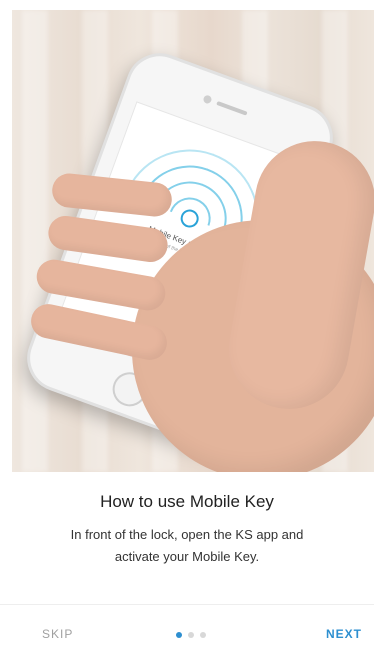 The height and width of the screenshot is (658, 374). I want to click on phone-speaker-icon, so click(232, 108).